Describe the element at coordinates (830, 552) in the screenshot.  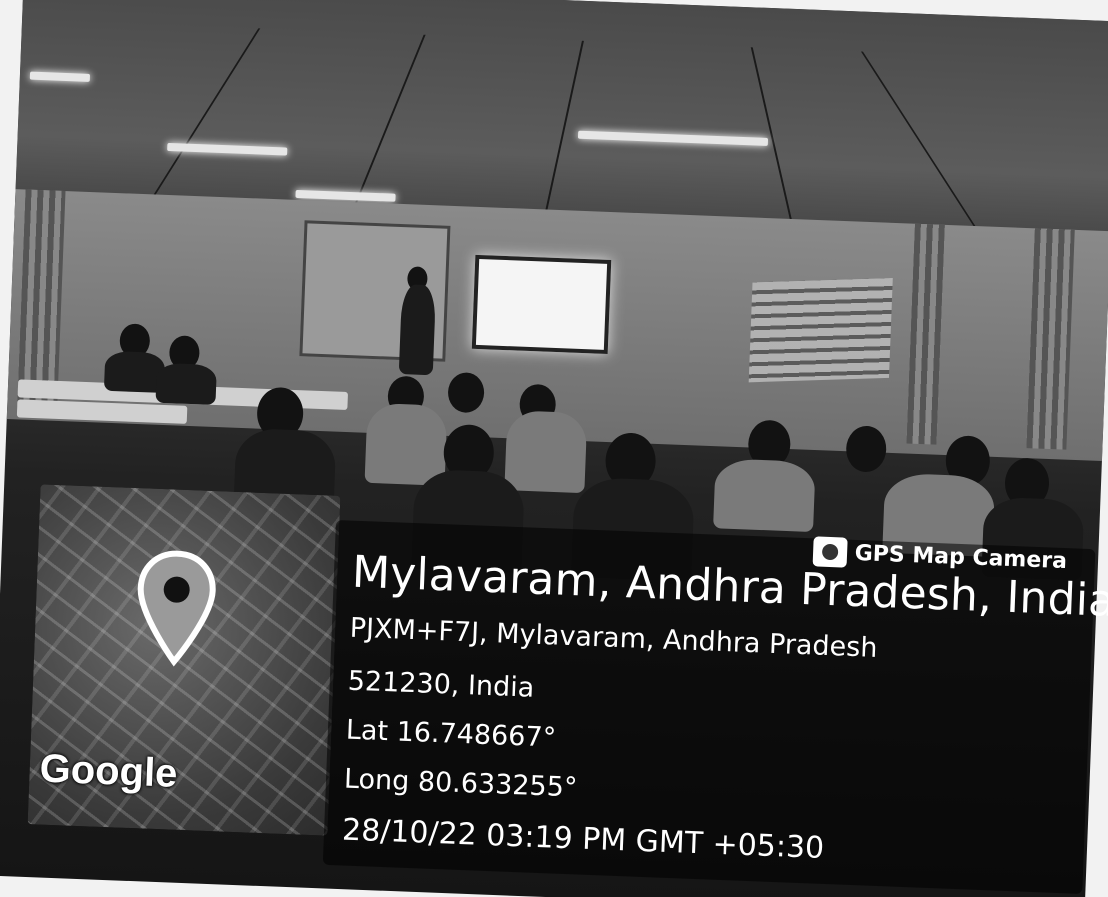
I see `camera-icon` at that location.